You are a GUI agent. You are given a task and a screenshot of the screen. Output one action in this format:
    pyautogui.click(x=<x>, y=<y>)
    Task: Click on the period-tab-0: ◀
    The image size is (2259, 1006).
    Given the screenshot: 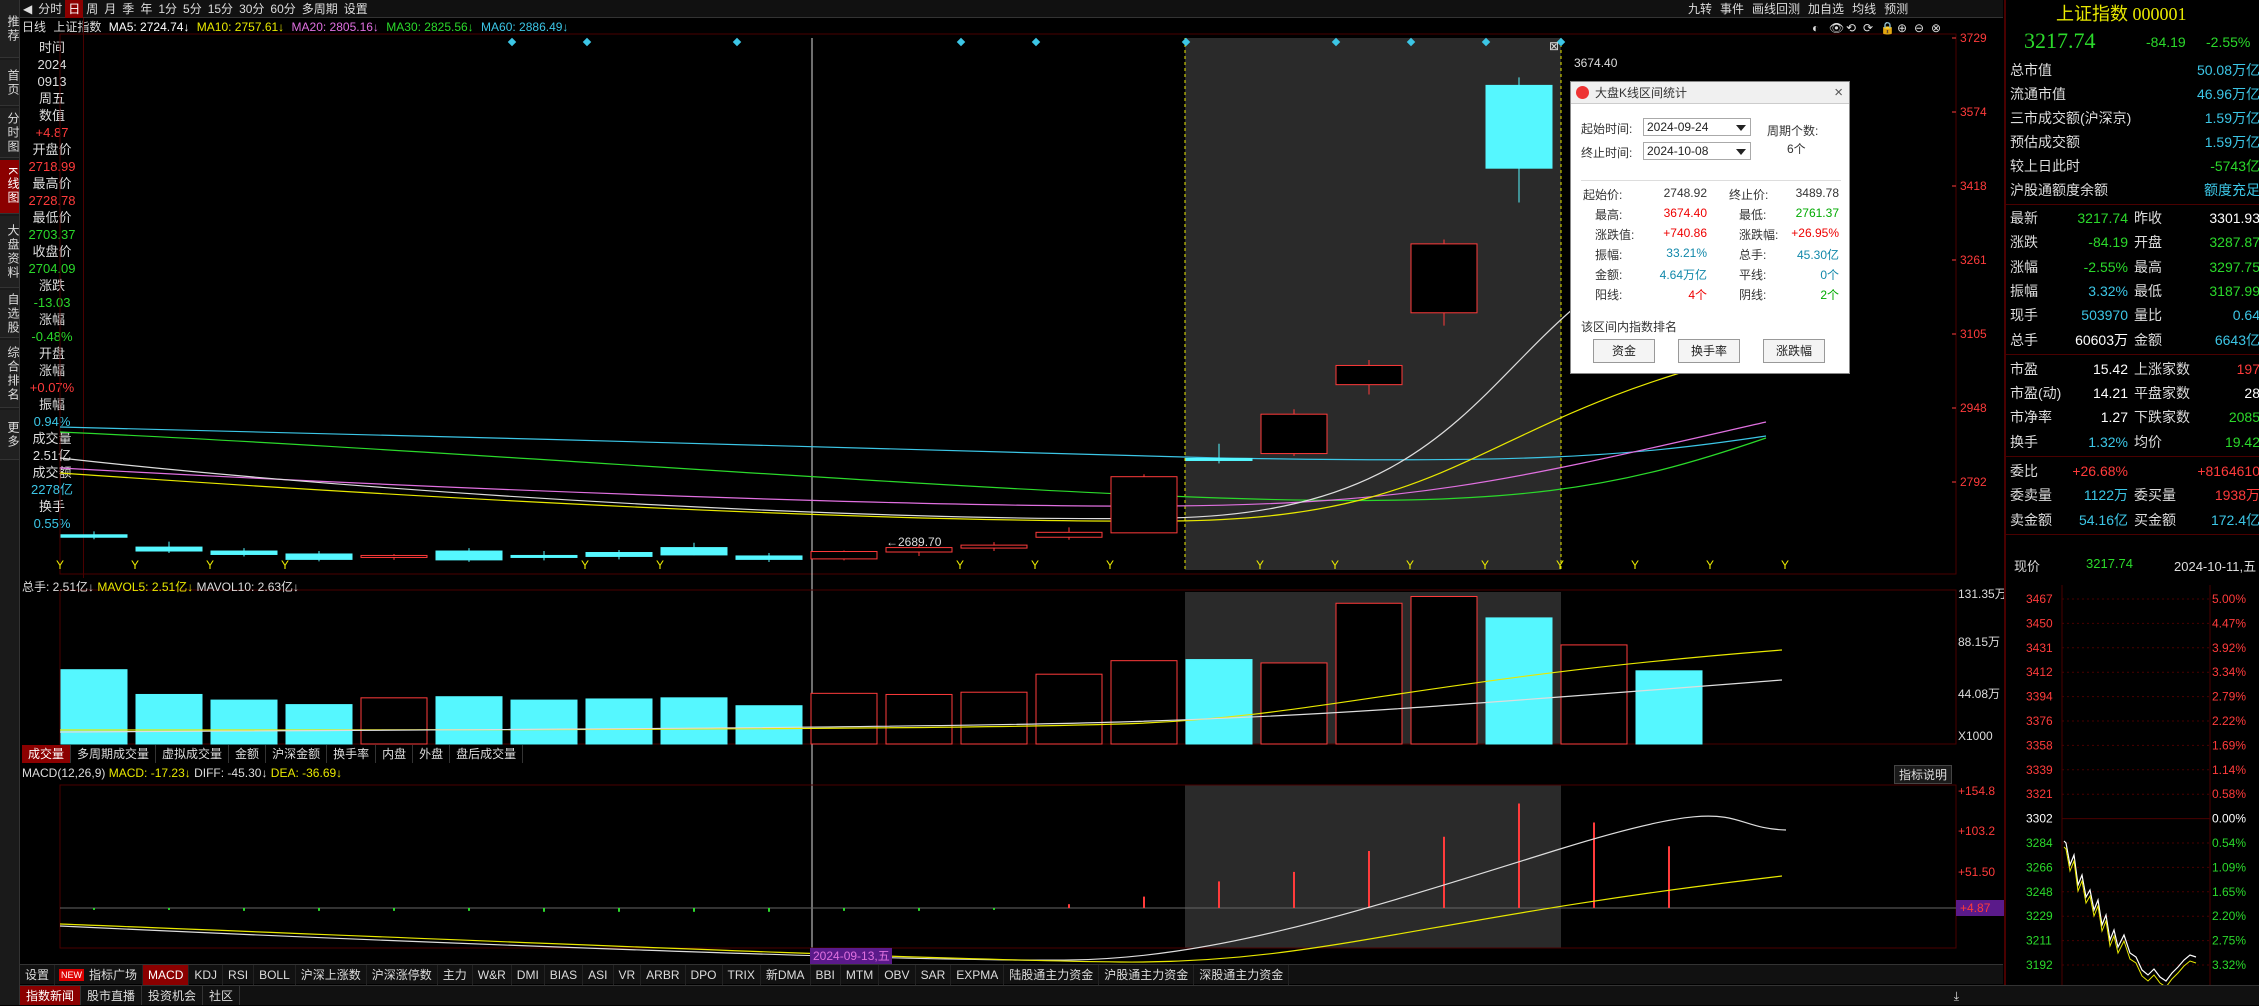 What is the action you would take?
    pyautogui.click(x=27, y=9)
    